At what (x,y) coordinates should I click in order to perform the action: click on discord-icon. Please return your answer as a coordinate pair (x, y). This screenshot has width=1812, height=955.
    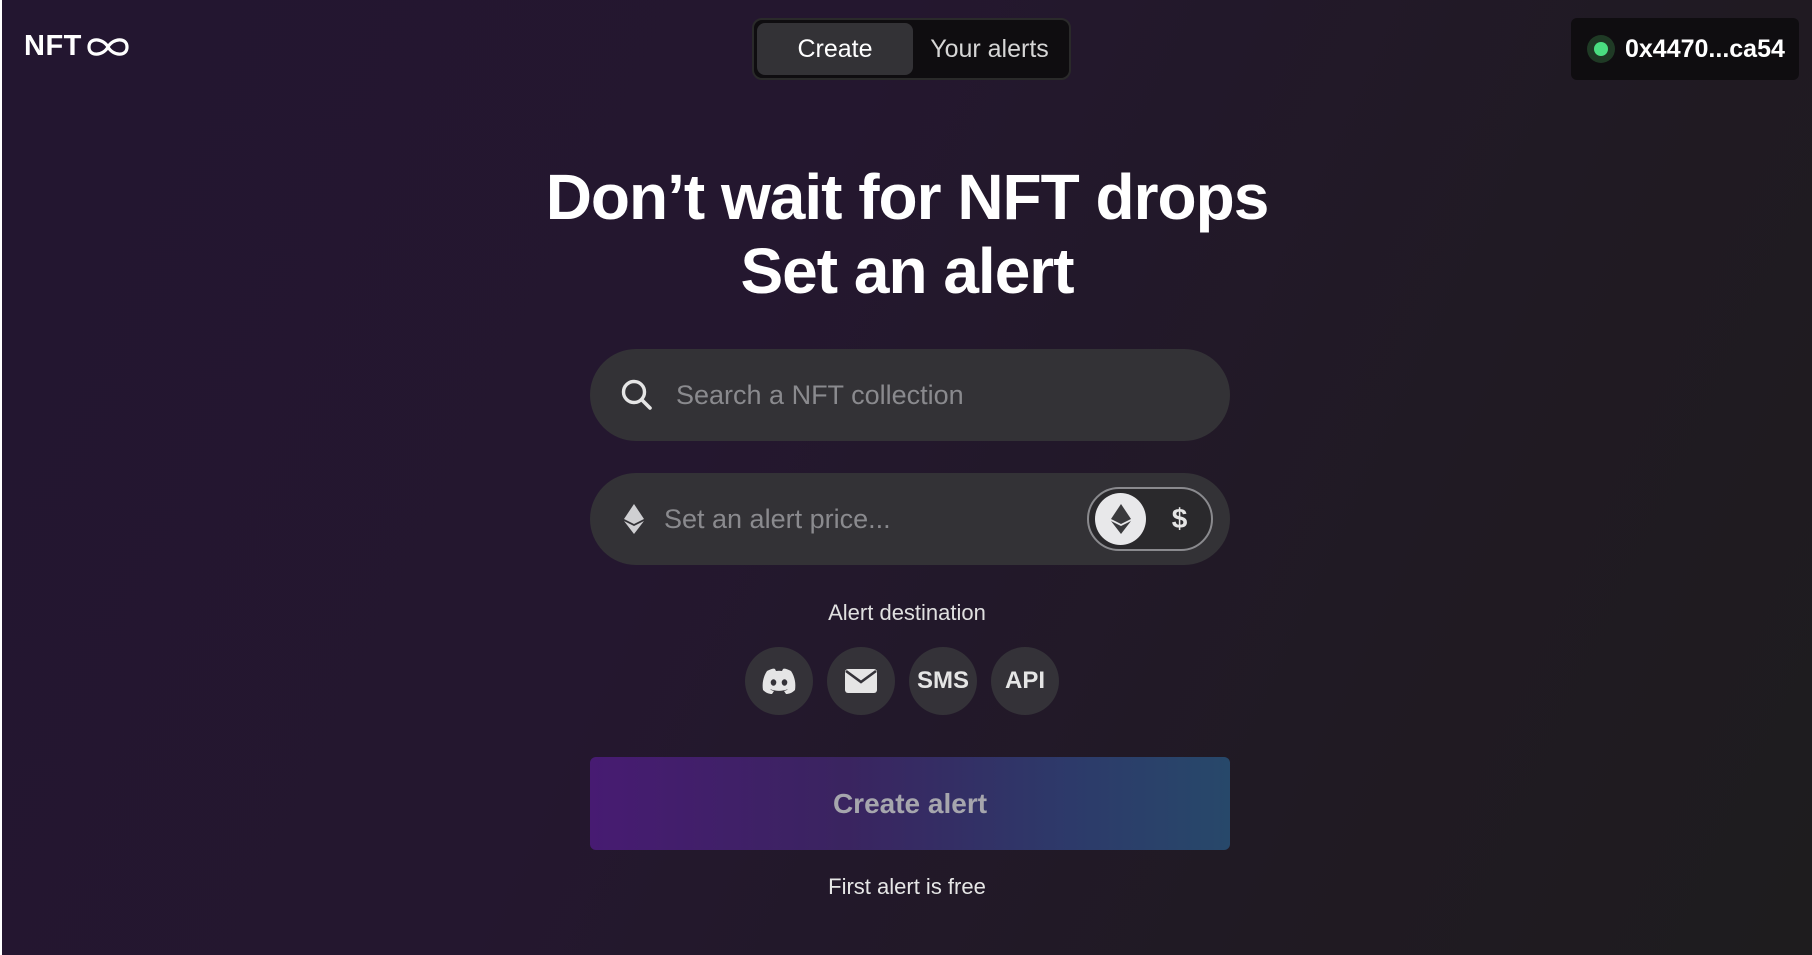
    Looking at the image, I should click on (779, 681).